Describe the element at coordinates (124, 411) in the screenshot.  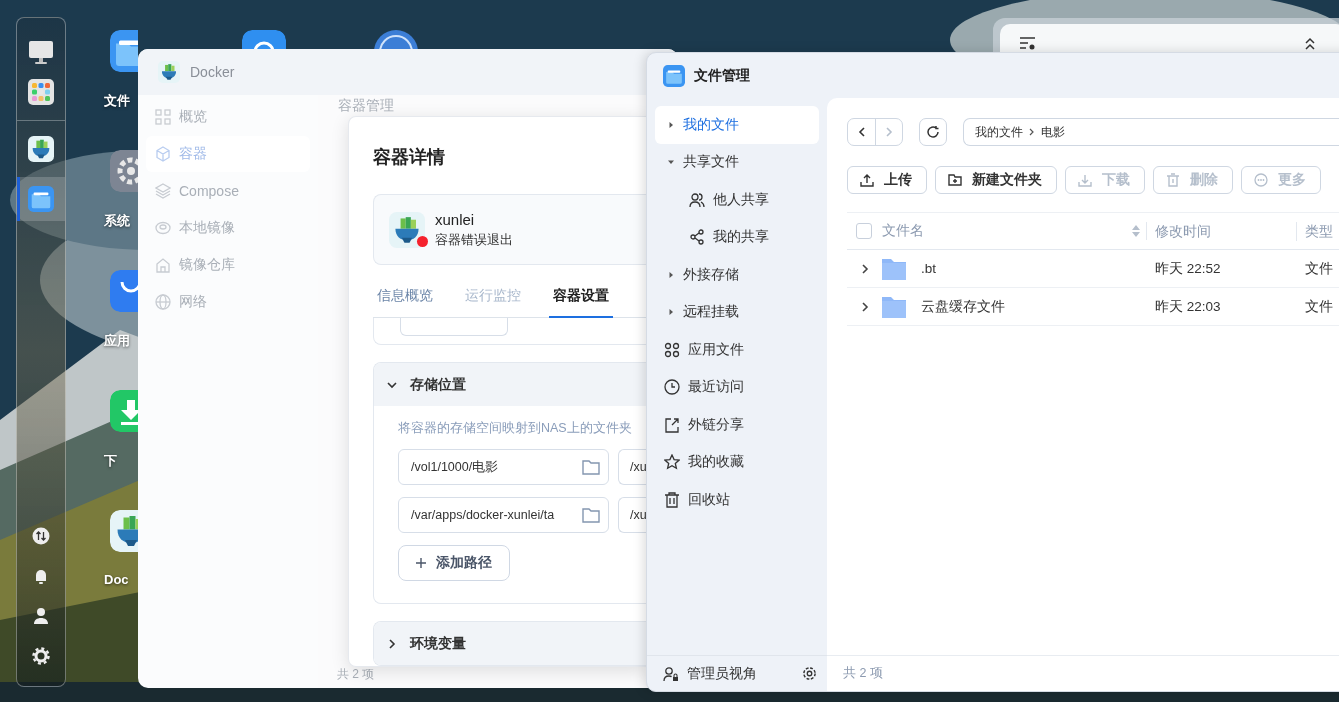
I see `download-app-icon` at that location.